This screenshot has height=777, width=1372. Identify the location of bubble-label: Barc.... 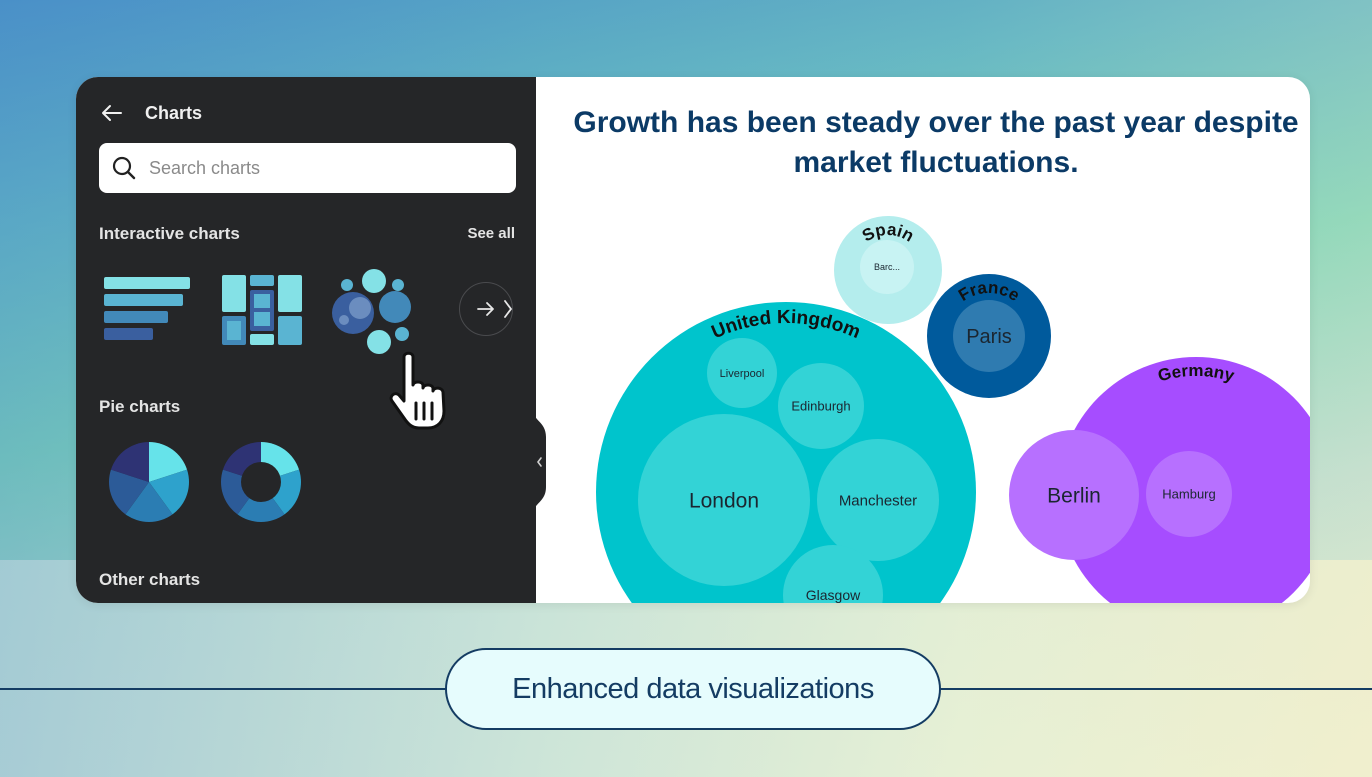
(887, 267).